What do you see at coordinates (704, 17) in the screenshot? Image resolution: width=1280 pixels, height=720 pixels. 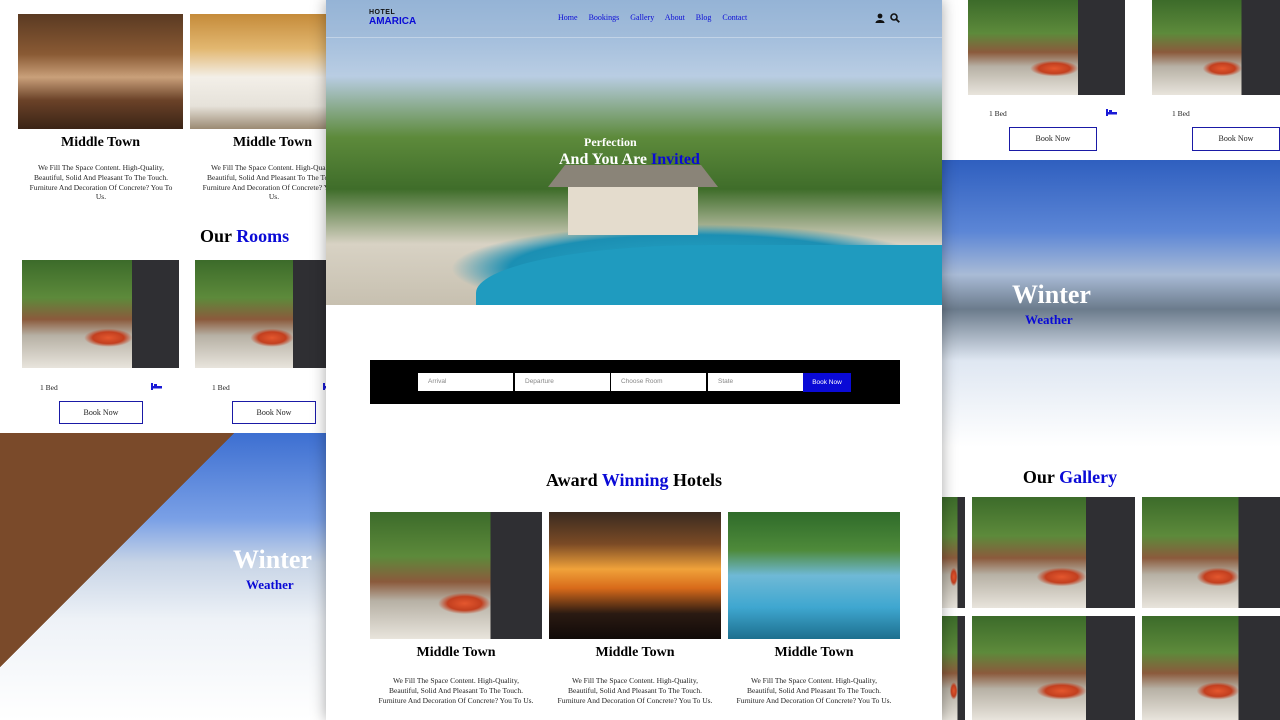 I see `nav-blog: Blog` at bounding box center [704, 17].